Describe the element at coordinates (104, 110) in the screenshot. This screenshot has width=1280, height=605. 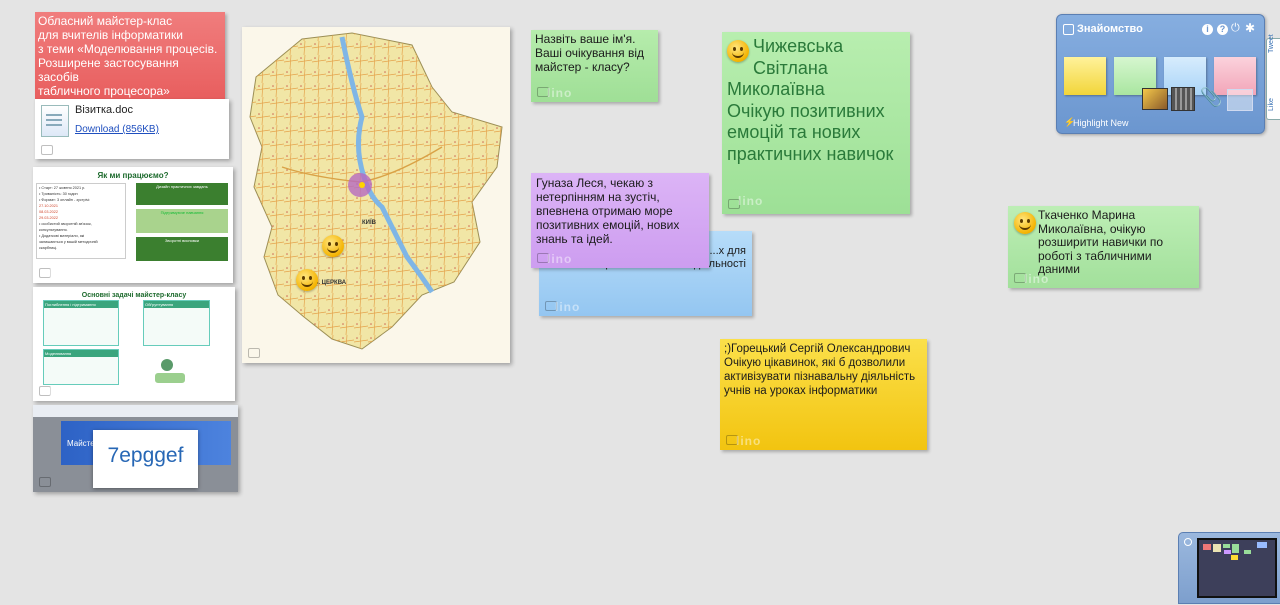
I see `file-name: Візитка.doc` at that location.